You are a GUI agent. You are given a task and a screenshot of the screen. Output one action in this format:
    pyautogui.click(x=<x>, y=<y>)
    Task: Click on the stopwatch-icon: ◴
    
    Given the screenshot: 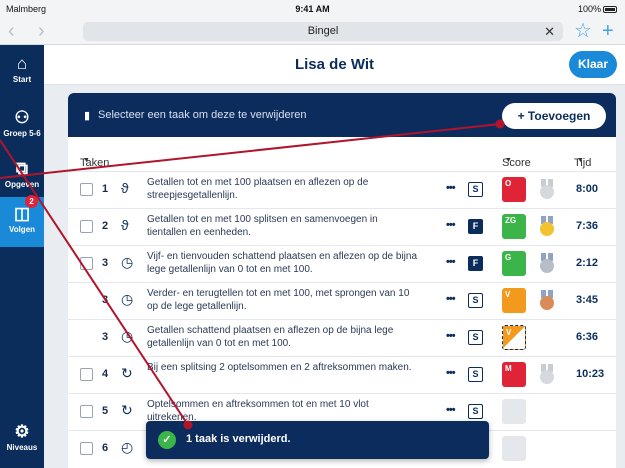 What is the action you would take?
    pyautogui.click(x=127, y=447)
    